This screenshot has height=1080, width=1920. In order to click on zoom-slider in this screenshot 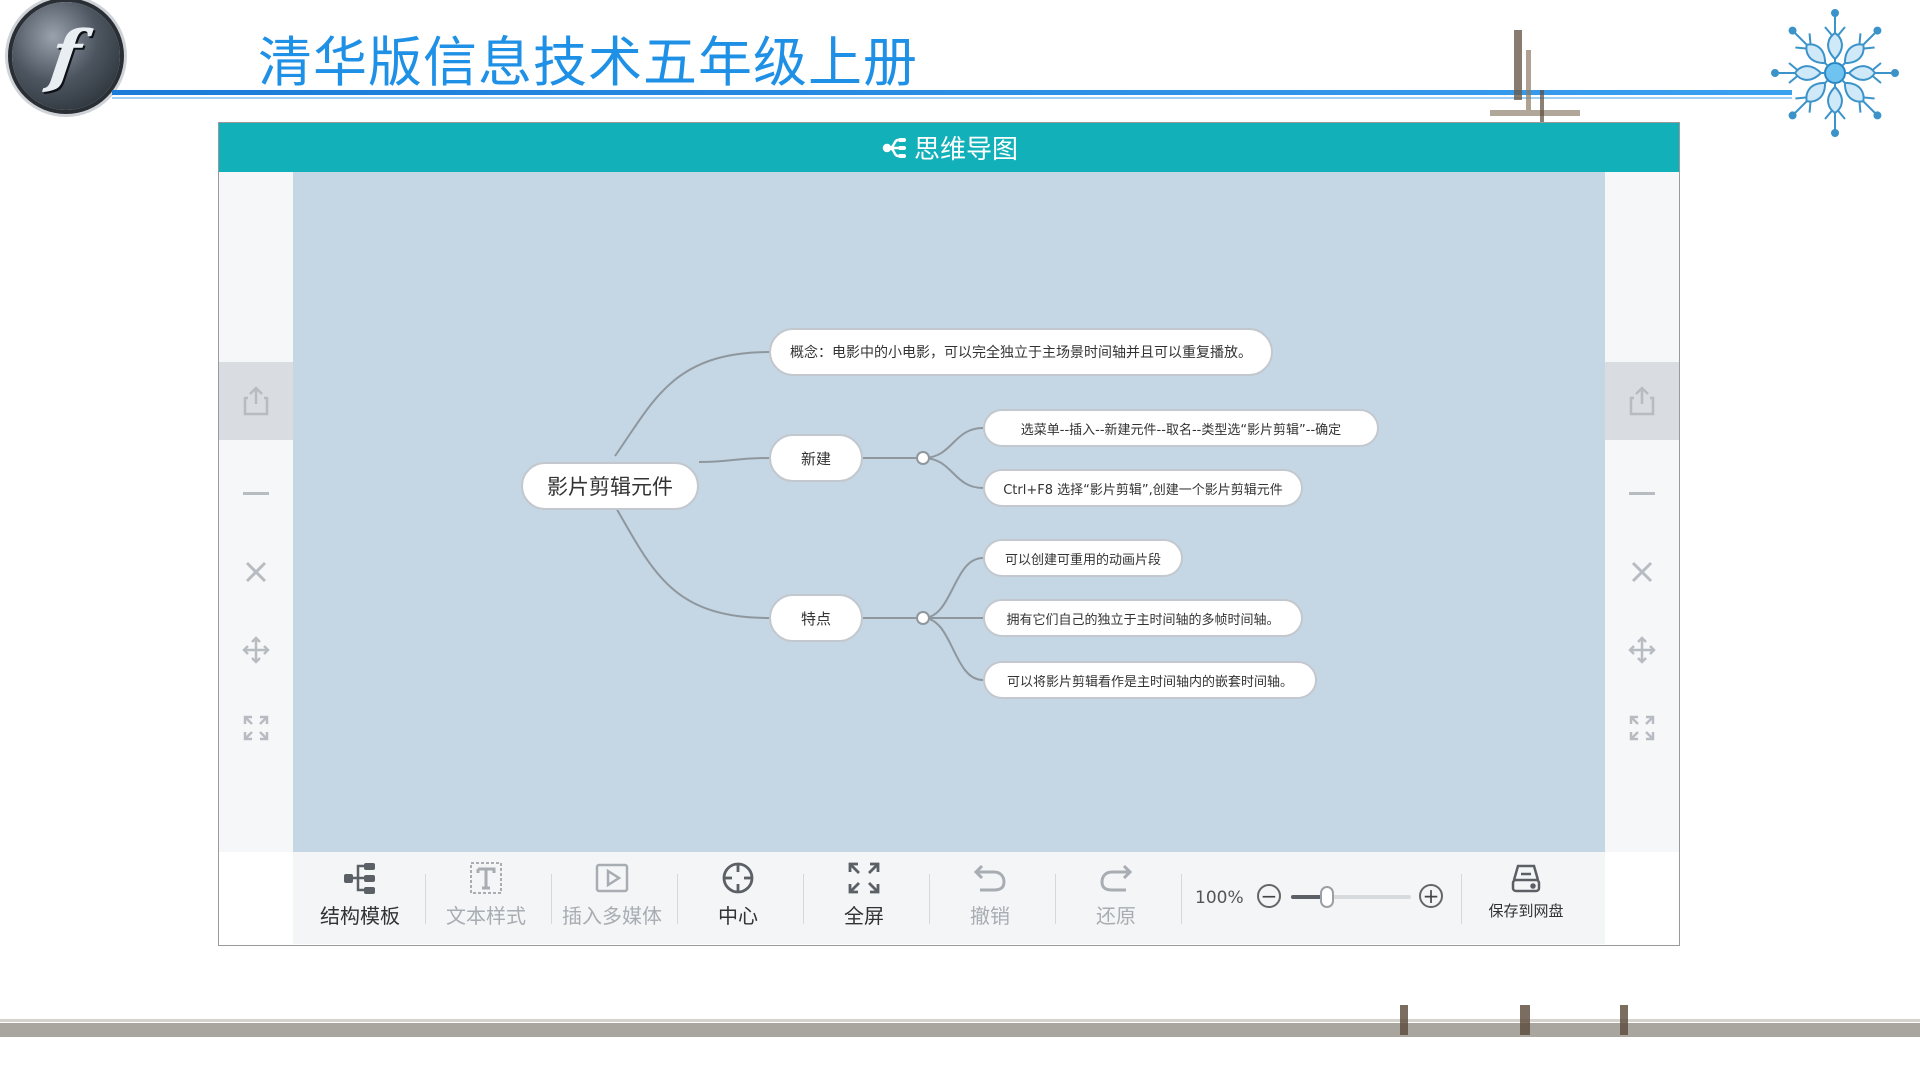, I will do `click(1351, 897)`.